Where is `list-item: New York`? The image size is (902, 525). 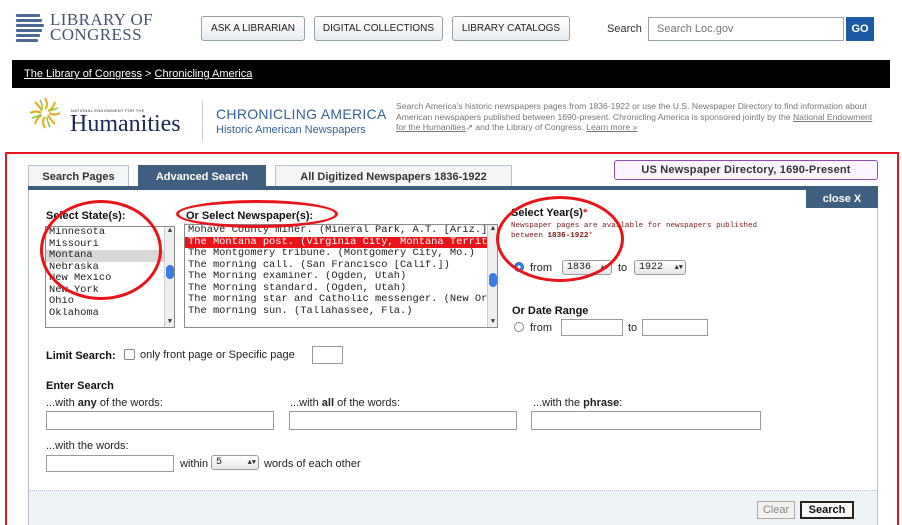 list-item: New York is located at coordinates (110, 291).